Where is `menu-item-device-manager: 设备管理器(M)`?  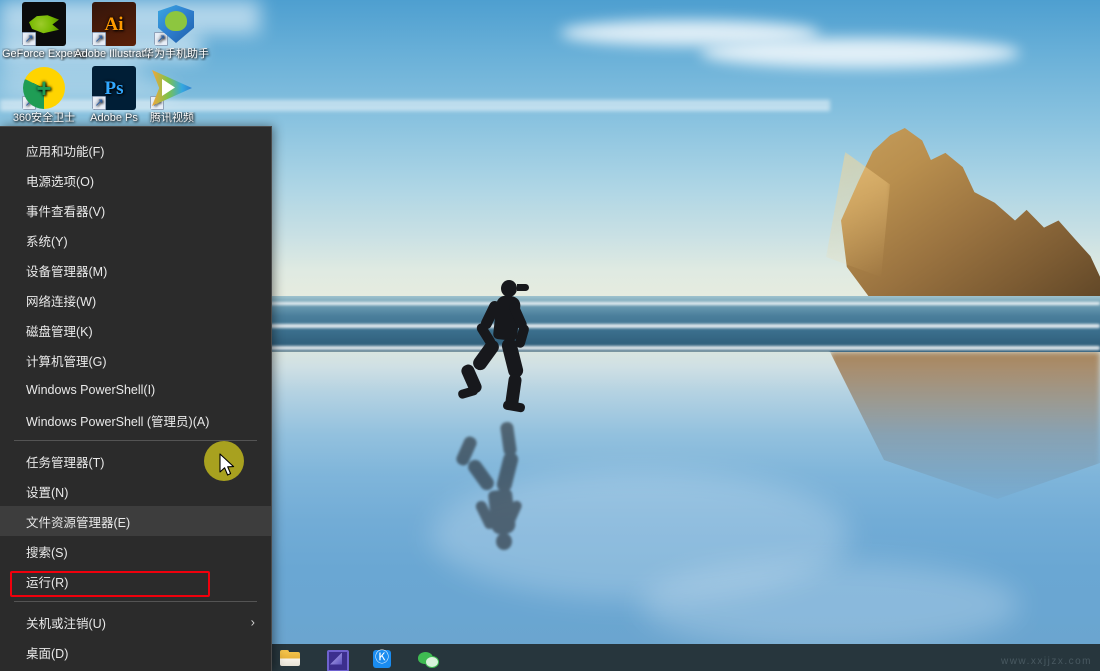
menu-item-device-manager: 设备管理器(M) is located at coordinates (135, 270).